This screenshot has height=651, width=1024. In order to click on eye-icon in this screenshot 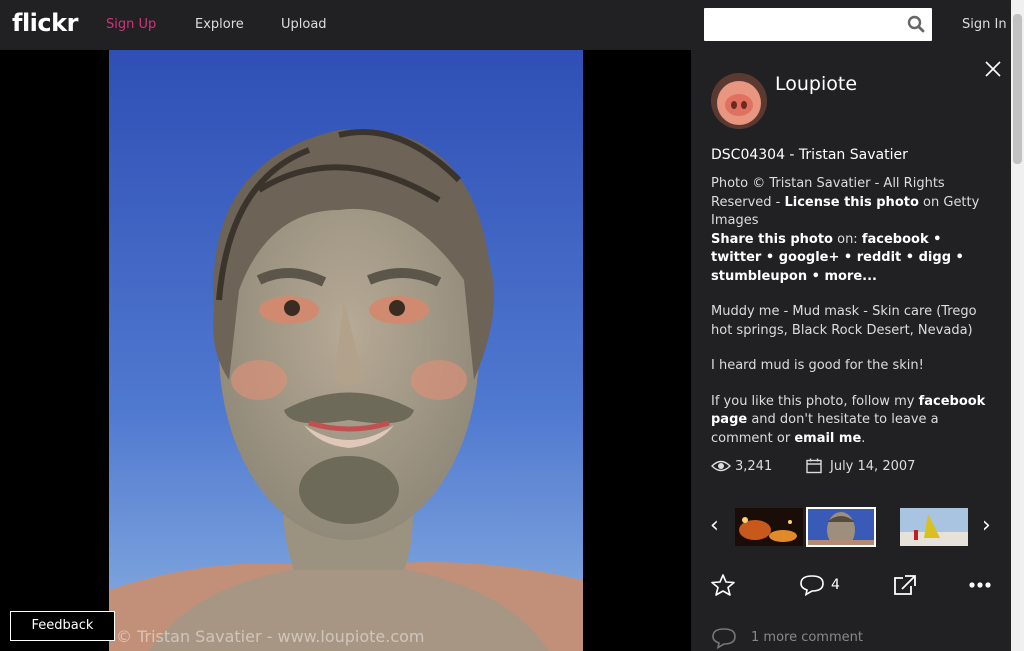, I will do `click(721, 466)`.